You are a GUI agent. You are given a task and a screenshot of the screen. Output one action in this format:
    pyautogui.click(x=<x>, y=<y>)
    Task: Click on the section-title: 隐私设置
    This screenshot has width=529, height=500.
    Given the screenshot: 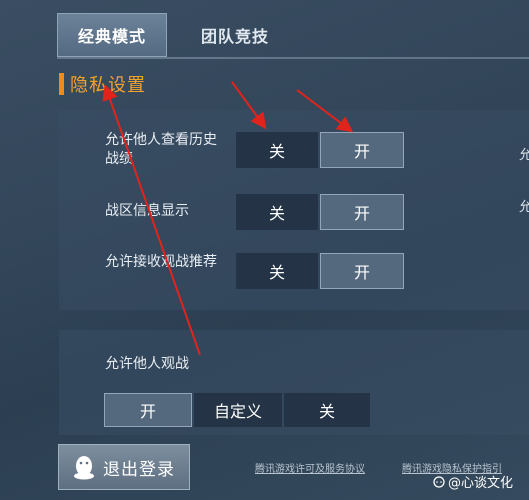 What is the action you would take?
    pyautogui.click(x=108, y=85)
    